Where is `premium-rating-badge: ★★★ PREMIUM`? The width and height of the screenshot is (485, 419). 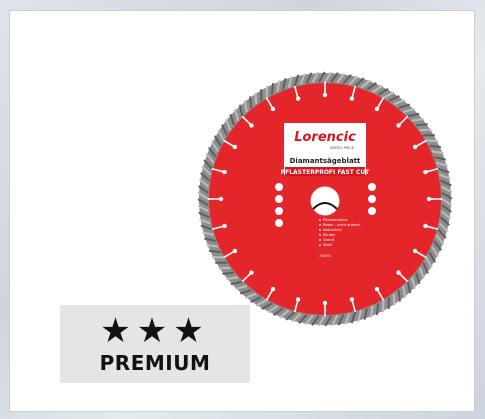 premium-rating-badge: ★★★ PREMIUM is located at coordinates (155, 344).